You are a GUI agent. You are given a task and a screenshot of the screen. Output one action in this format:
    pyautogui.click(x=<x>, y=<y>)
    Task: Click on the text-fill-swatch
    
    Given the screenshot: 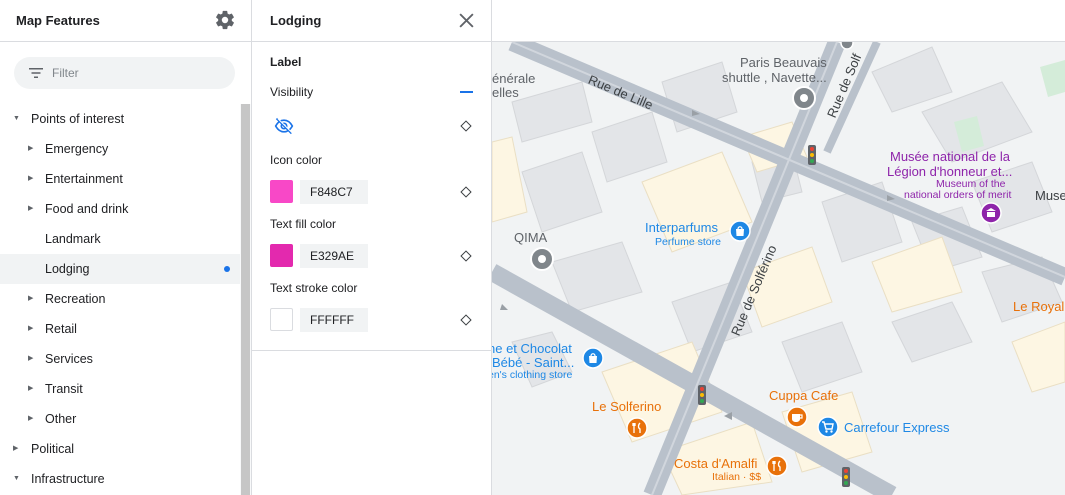 What is the action you would take?
    pyautogui.click(x=281, y=255)
    